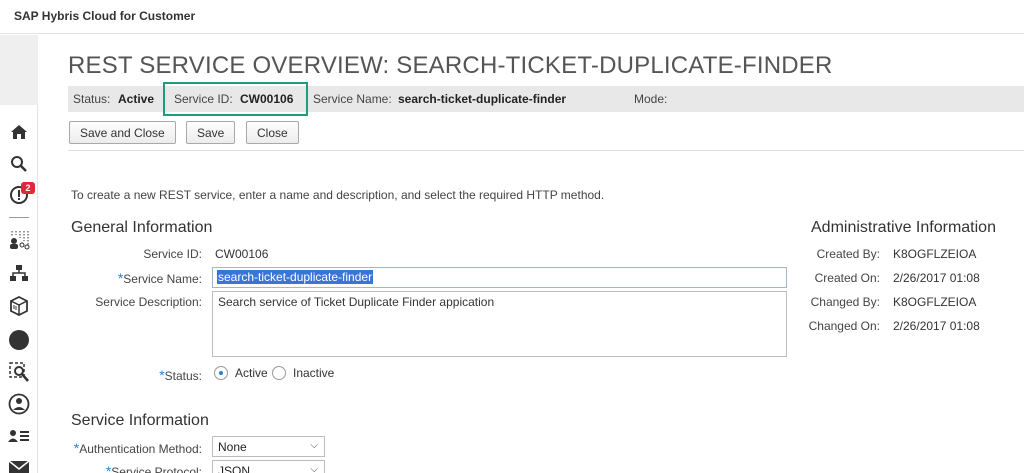 The height and width of the screenshot is (473, 1024). Describe the element at coordinates (251, 373) in the screenshot. I see `status-active-label: Active` at that location.